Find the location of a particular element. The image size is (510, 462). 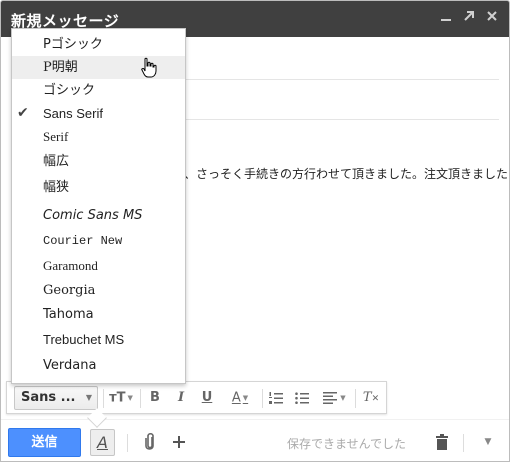

discard-draft-button is located at coordinates (442, 442).